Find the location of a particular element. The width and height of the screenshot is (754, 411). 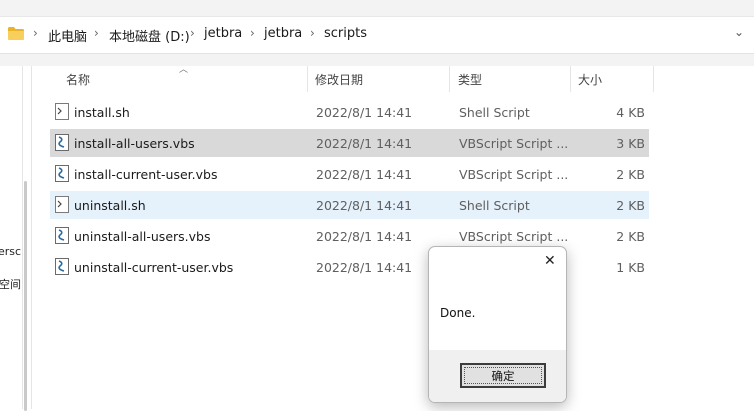

ok-button: 确定 is located at coordinates (503, 375).